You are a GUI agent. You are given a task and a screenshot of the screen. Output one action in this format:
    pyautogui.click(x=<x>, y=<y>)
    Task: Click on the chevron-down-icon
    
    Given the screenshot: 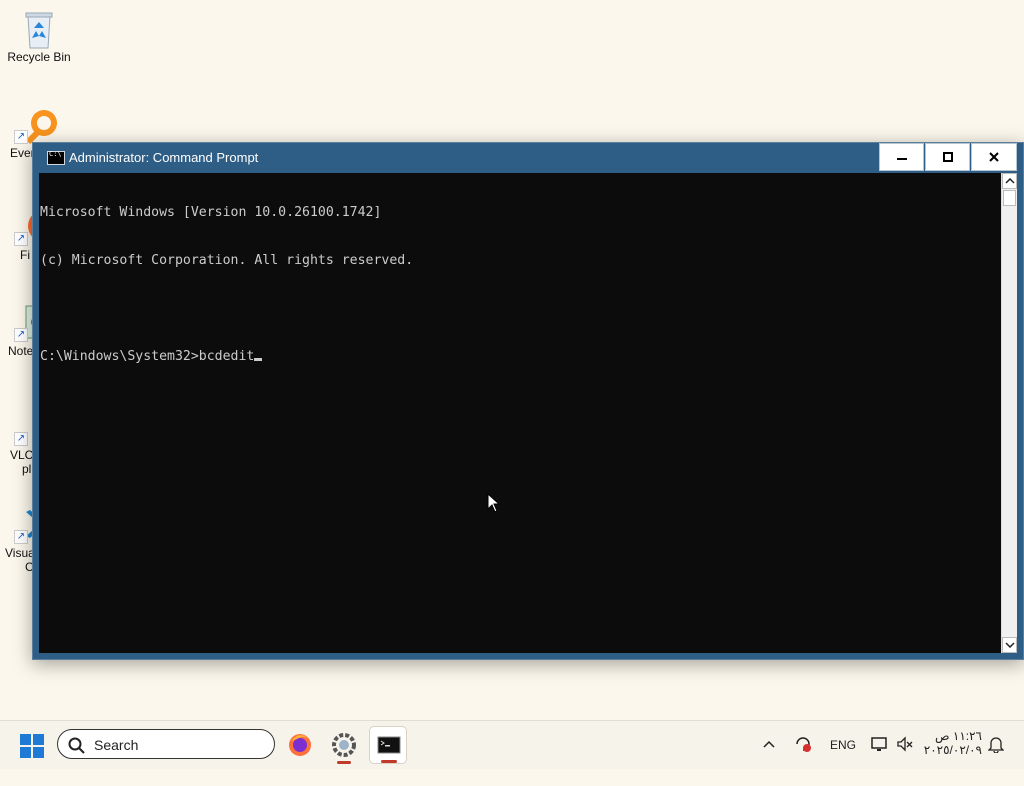 What is the action you would take?
    pyautogui.click(x=1010, y=645)
    